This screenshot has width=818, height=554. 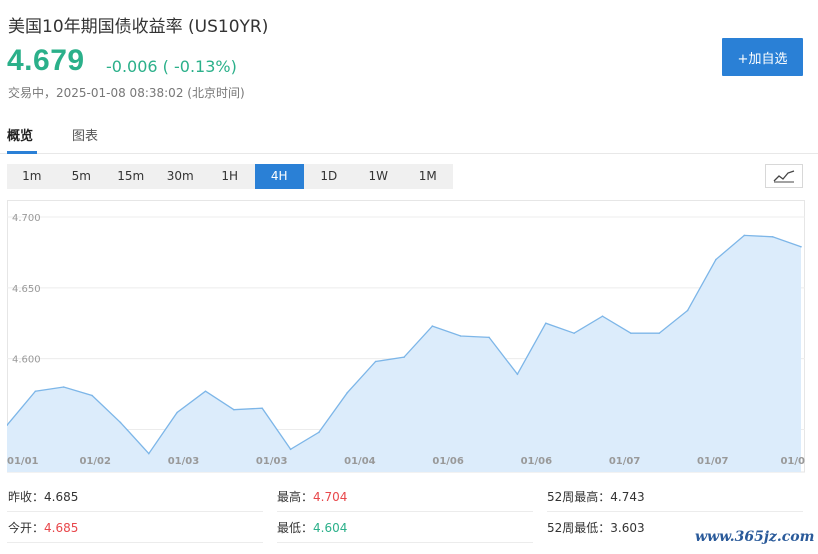 I want to click on y-tick-label: 4.650, so click(x=26, y=289).